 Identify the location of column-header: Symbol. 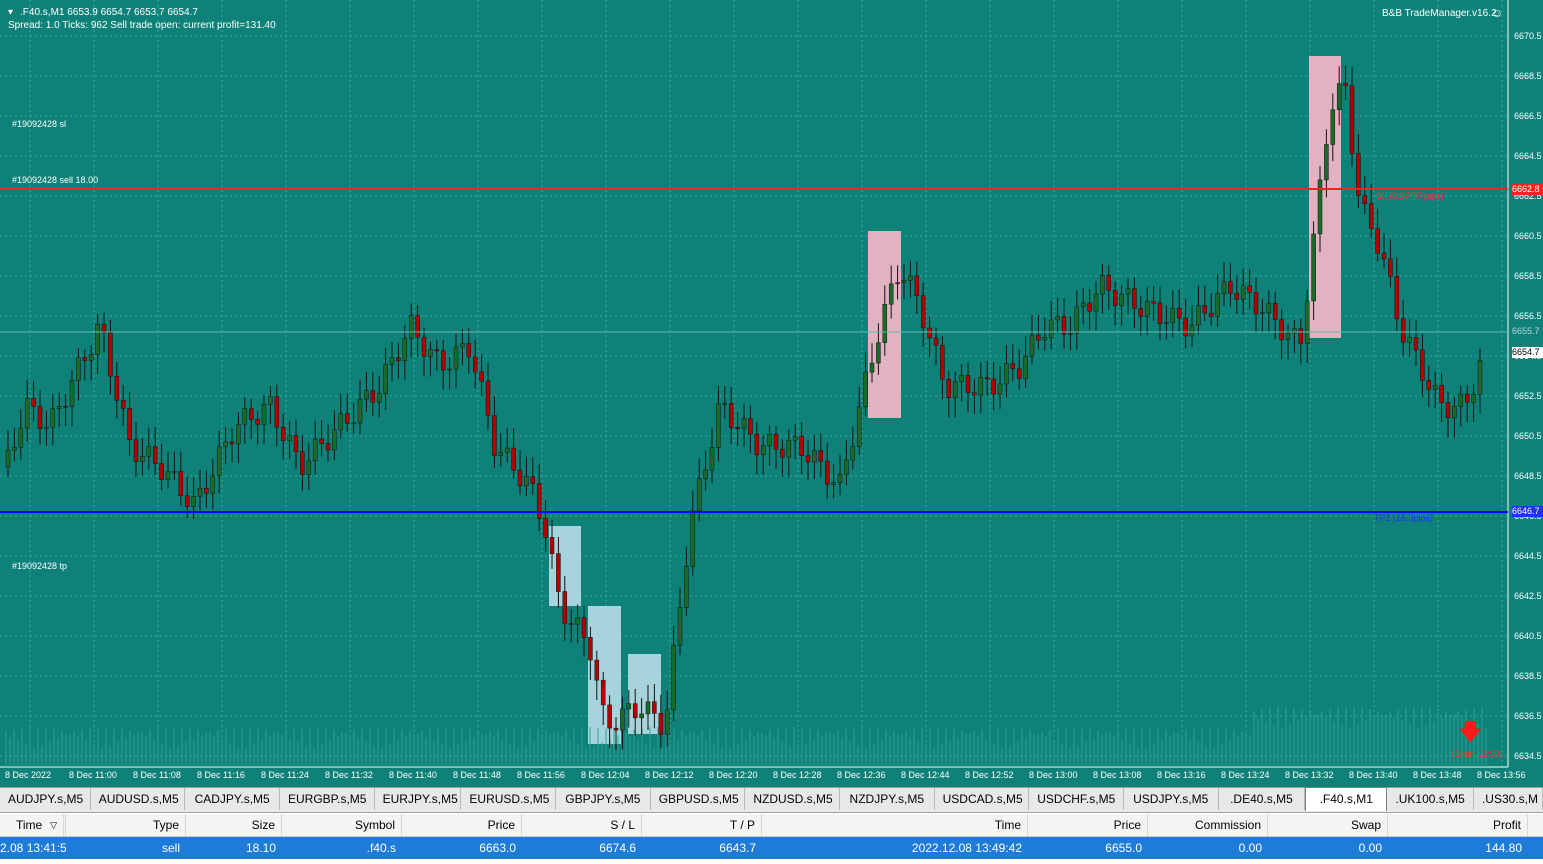
(342, 825).